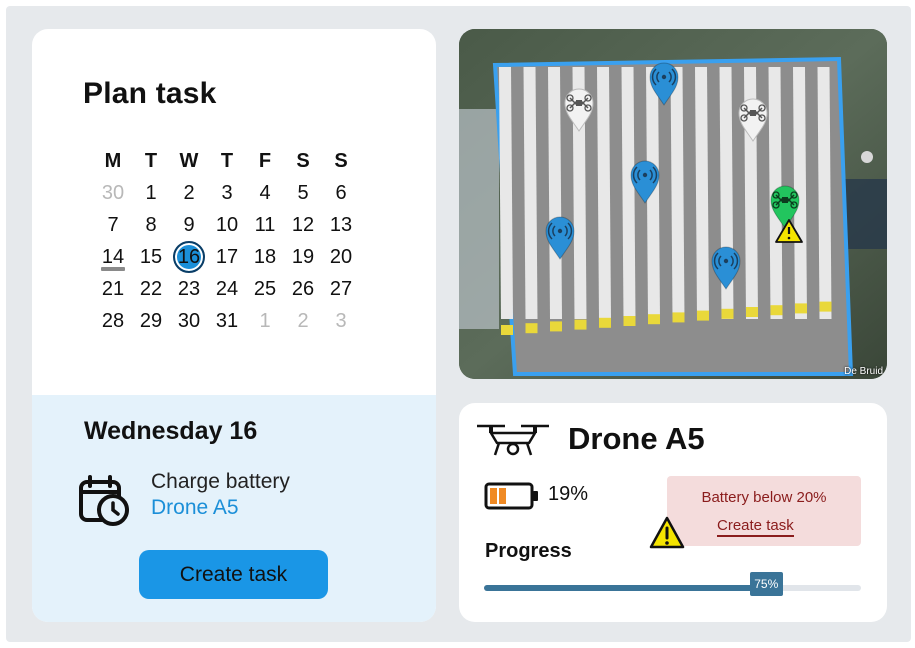  Describe the element at coordinates (151, 321) in the screenshot. I see `calendar-day: 29` at that location.